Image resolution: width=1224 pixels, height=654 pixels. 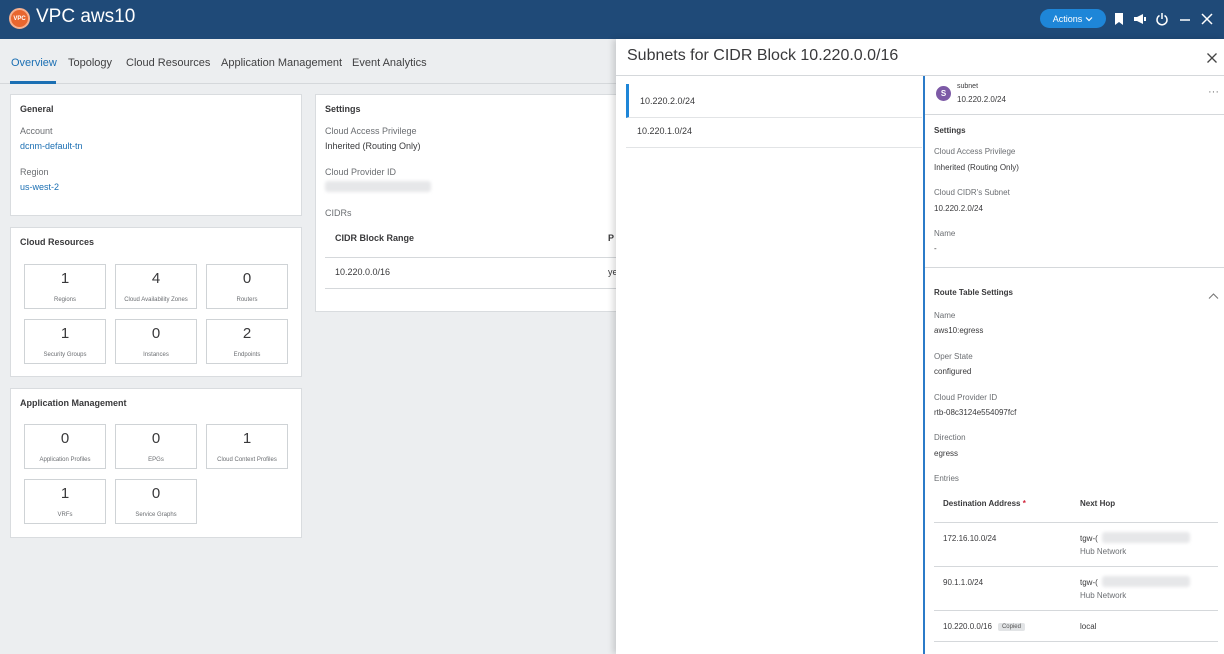 What do you see at coordinates (86, 16) in the screenshot?
I see `page-title: VPC aws10` at bounding box center [86, 16].